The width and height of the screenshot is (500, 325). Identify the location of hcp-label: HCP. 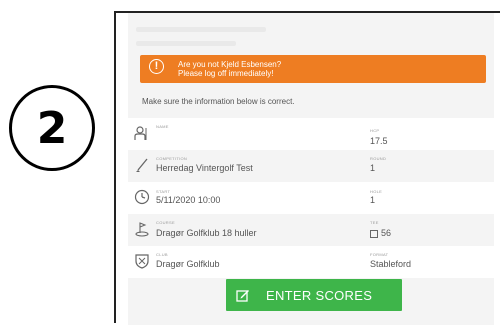
(375, 130).